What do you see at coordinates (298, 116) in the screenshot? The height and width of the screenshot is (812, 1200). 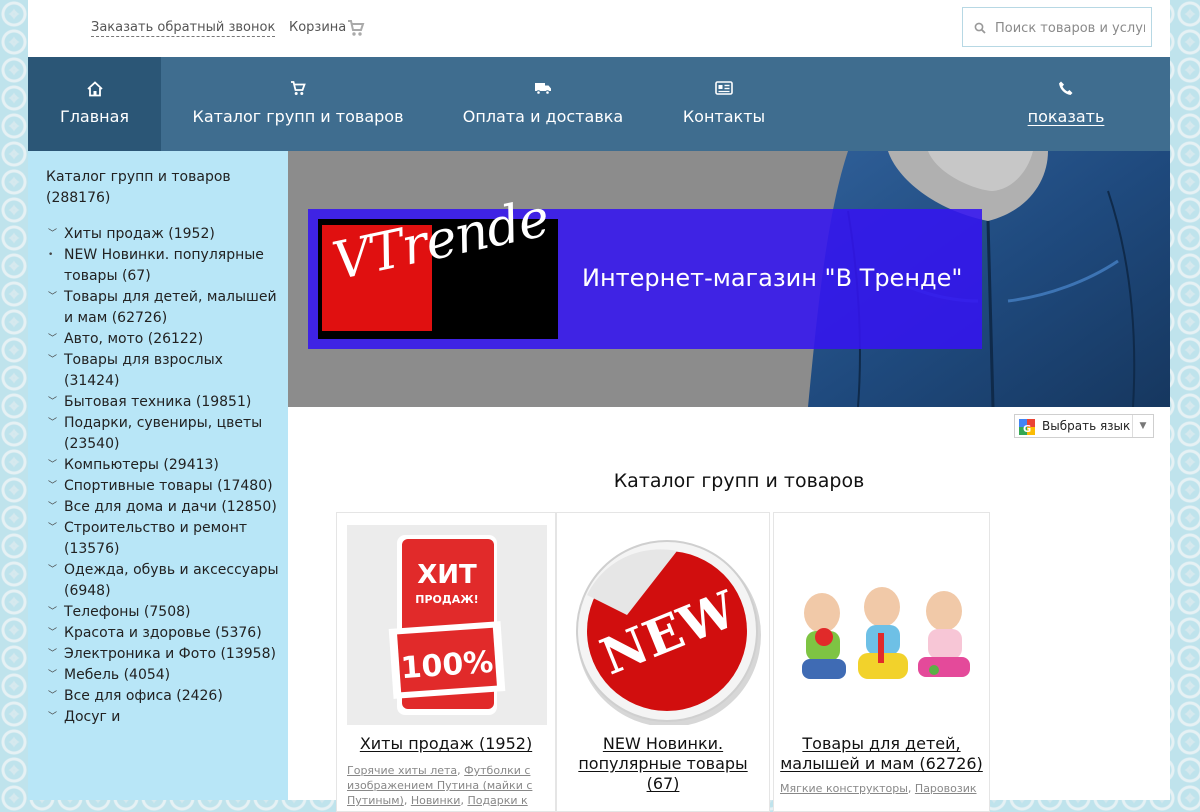 I see `nav-catalog-label: Каталог групп и товаров` at bounding box center [298, 116].